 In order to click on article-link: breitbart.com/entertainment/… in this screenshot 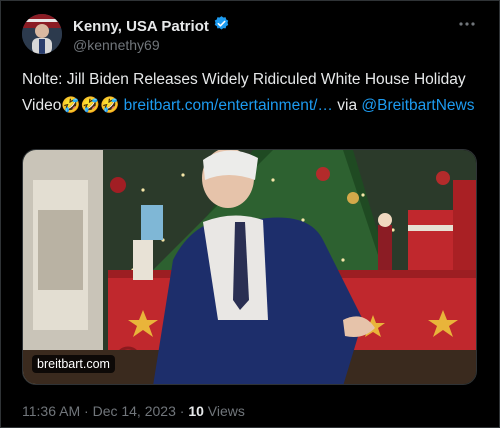, I will do `click(228, 105)`.